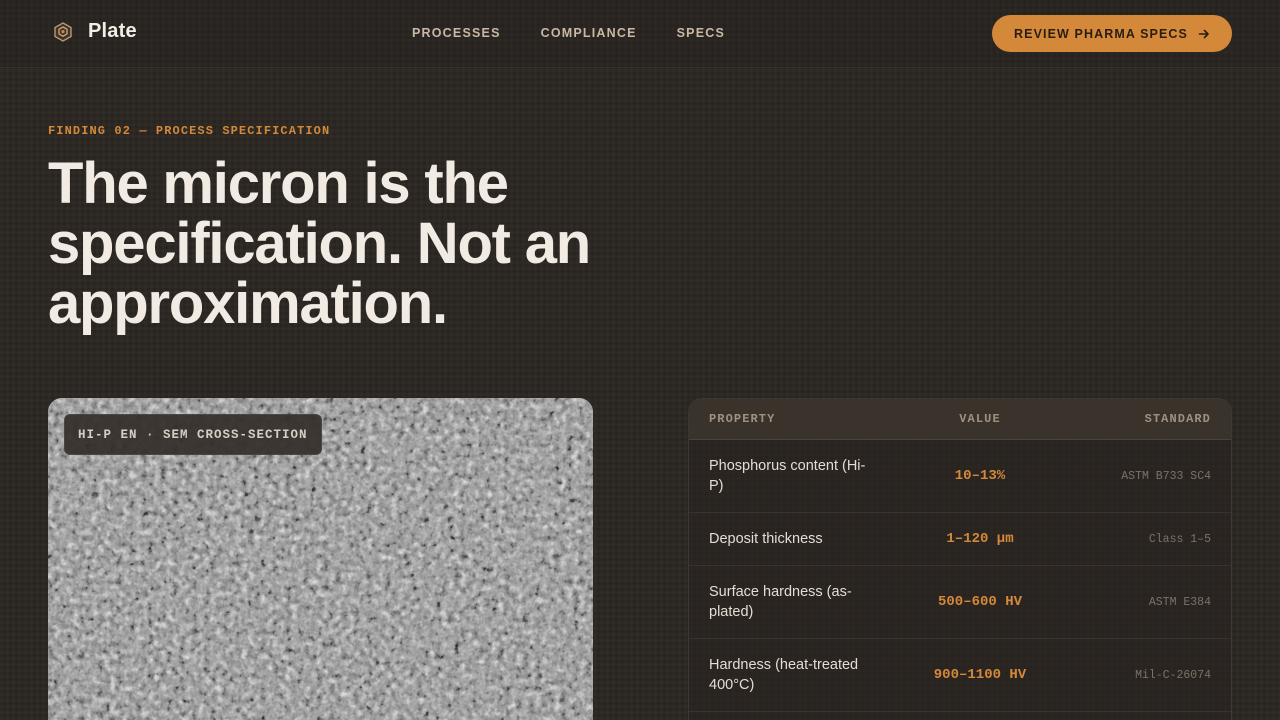  Describe the element at coordinates (1203, 33) in the screenshot. I see `arrow-right-icon` at that location.